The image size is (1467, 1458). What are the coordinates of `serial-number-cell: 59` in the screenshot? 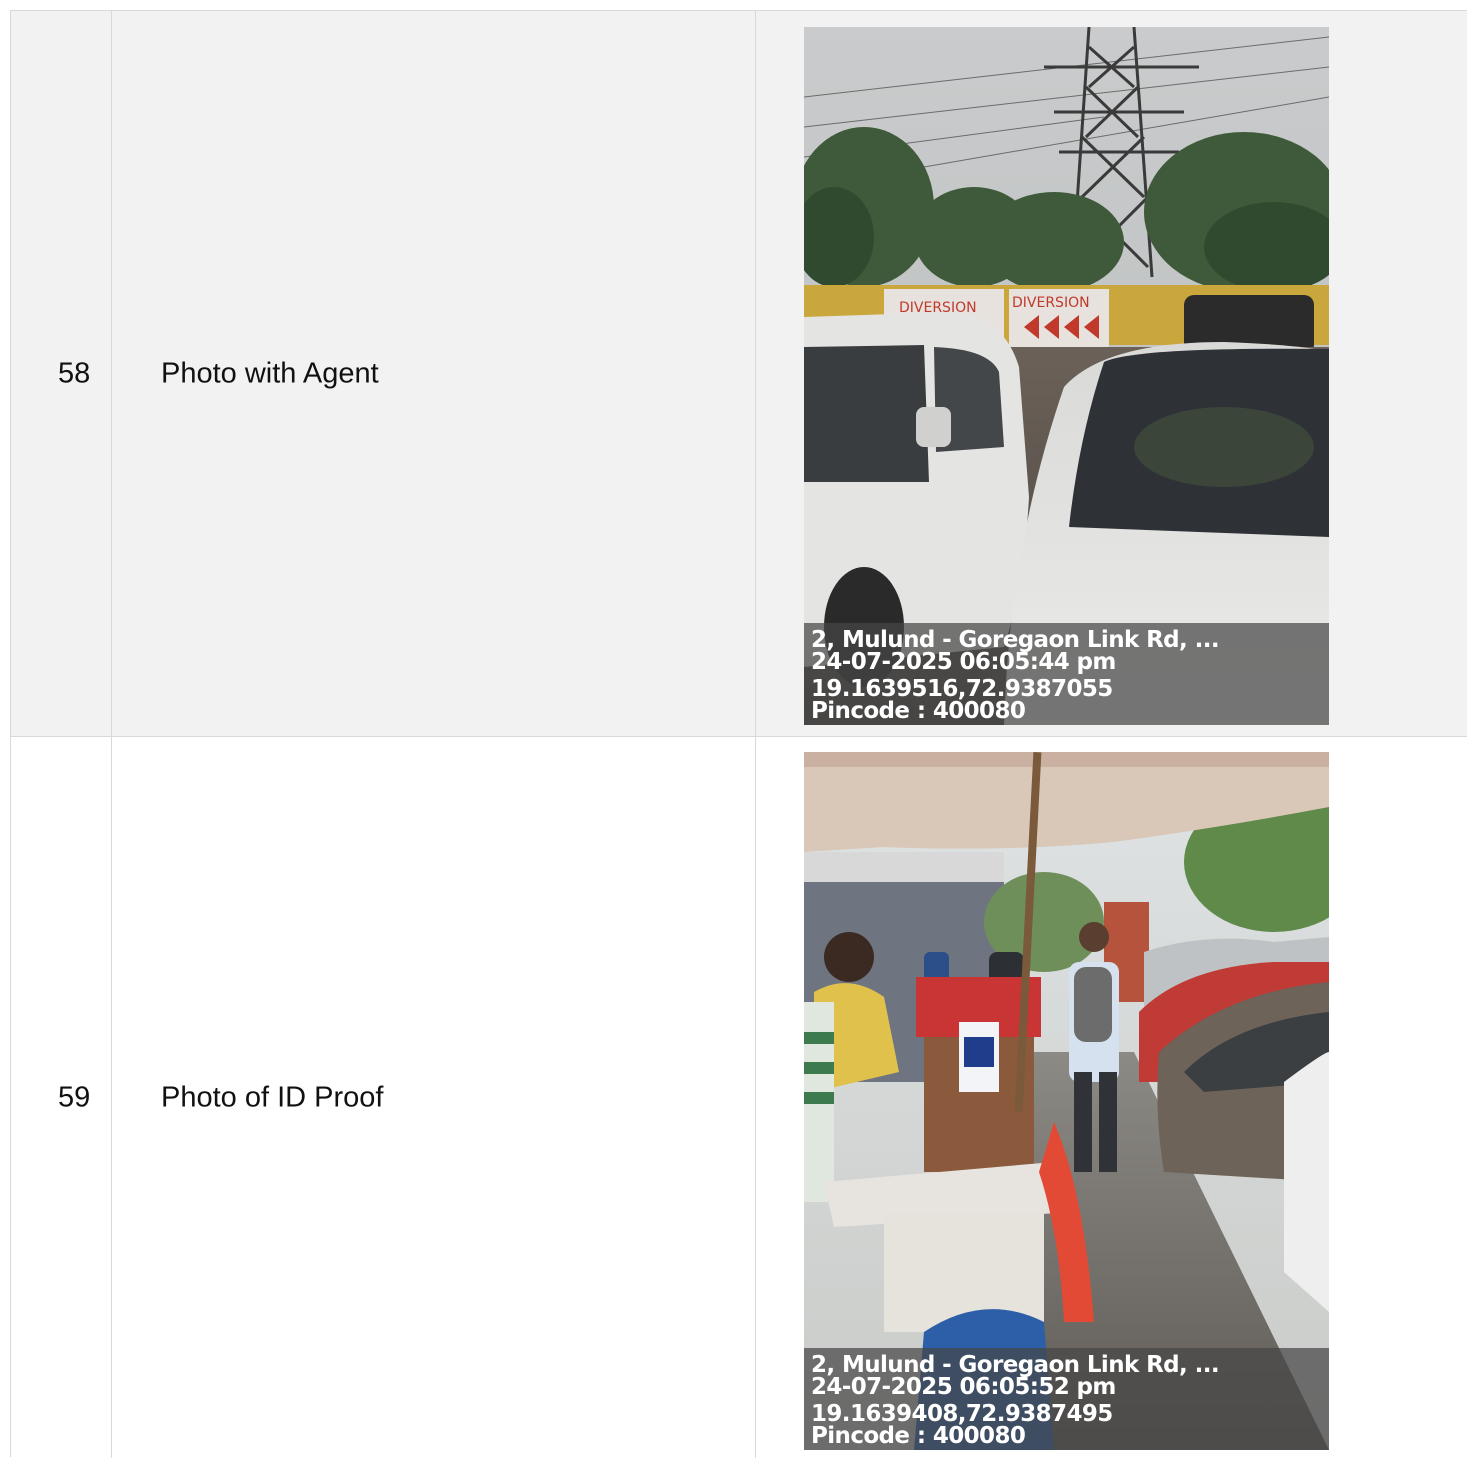 It's located at (61, 1097).